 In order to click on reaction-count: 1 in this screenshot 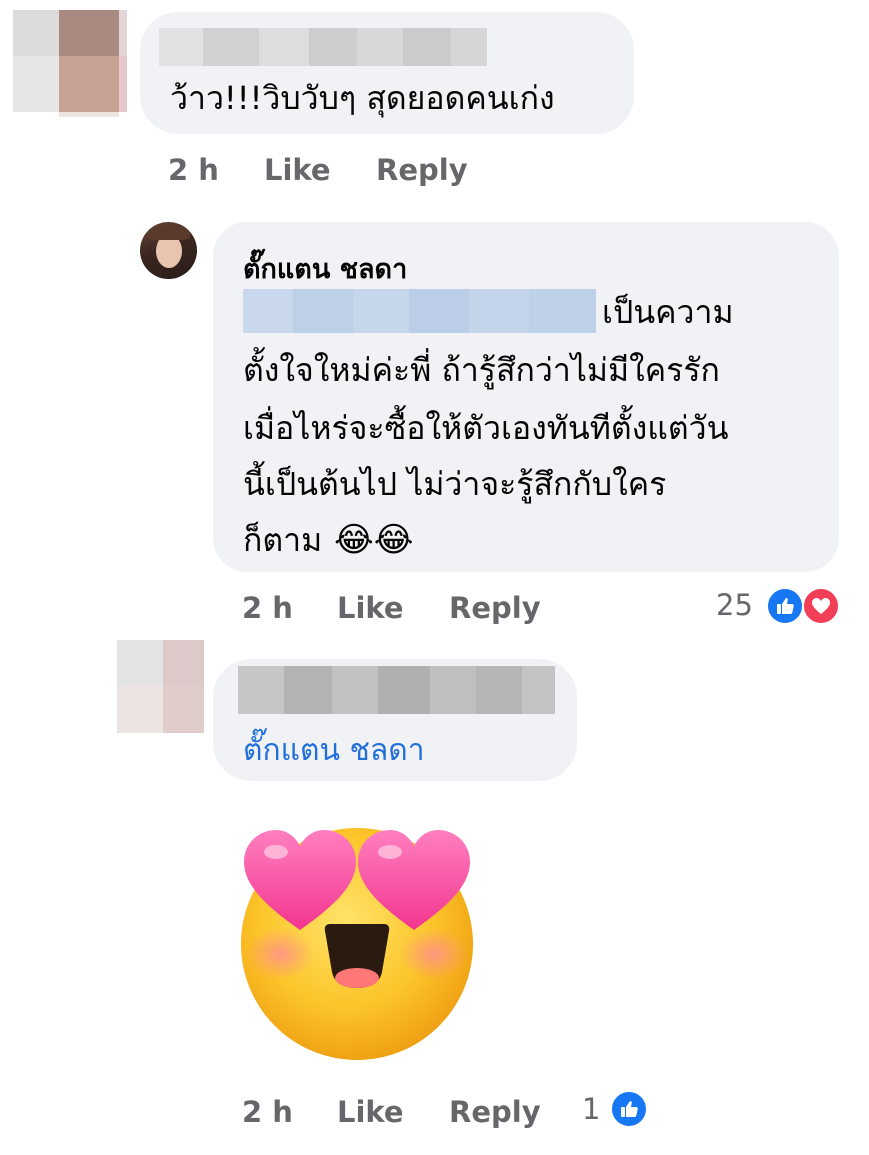, I will do `click(591, 1109)`.